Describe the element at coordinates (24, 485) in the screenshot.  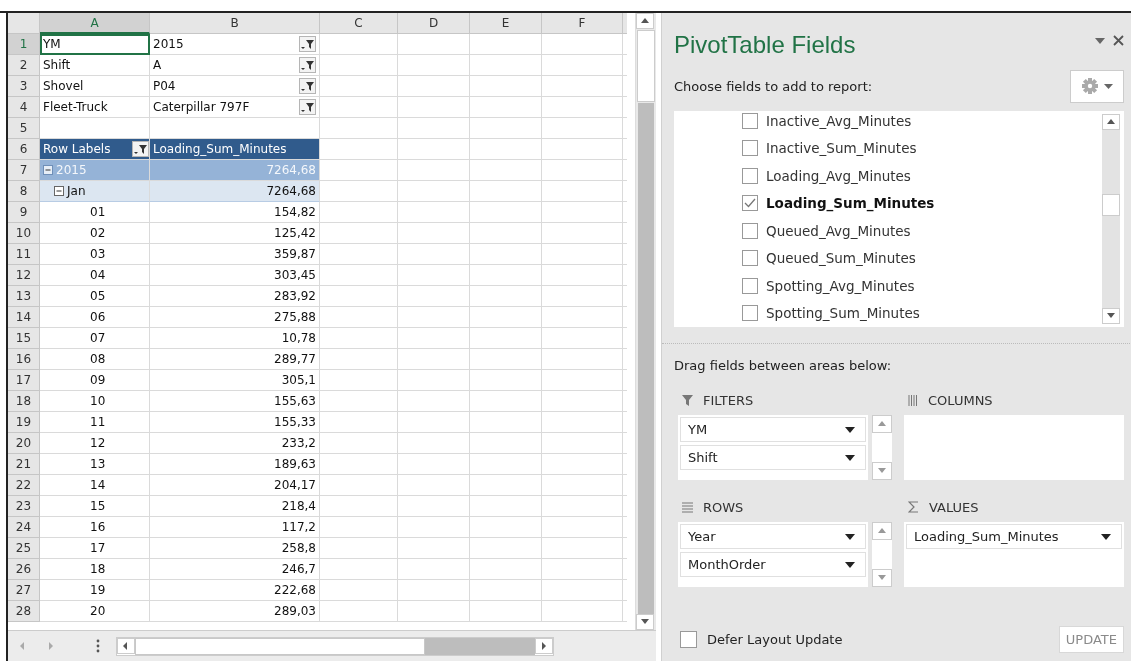
I see `row-header: 22` at that location.